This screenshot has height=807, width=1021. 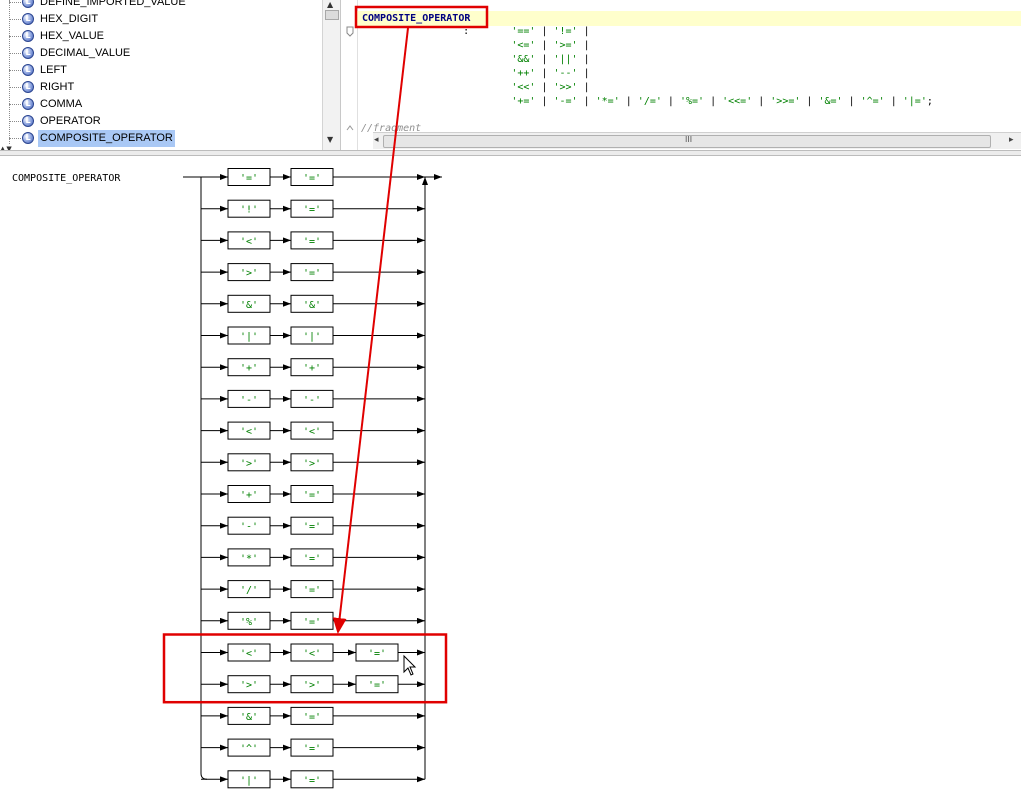 What do you see at coordinates (523, 31) in the screenshot?
I see `string-literal: '=='` at bounding box center [523, 31].